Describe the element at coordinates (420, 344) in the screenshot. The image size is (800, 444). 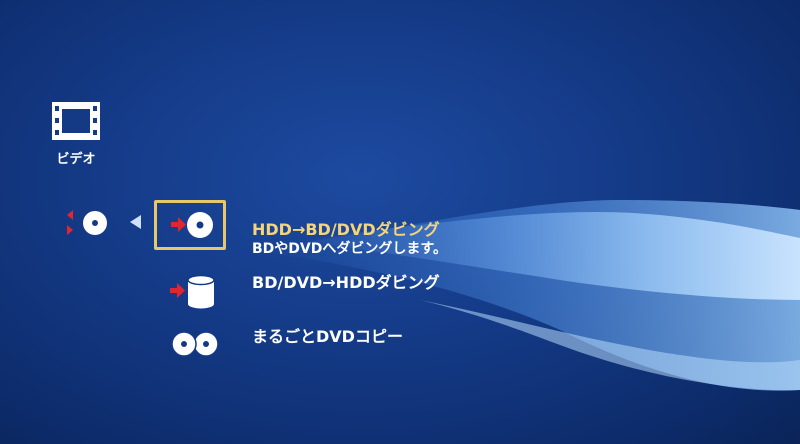
I see `menu-item-dvd-copy: まるごとDVDコピー` at that location.